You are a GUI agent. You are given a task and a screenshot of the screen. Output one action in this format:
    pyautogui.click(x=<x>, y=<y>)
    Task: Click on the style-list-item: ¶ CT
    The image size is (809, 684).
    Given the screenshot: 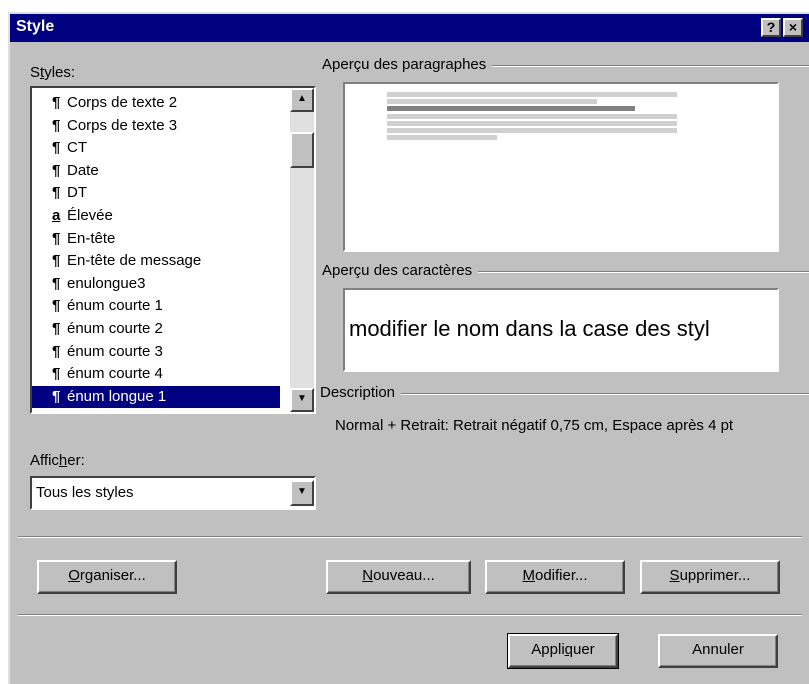 What is the action you would take?
    pyautogui.click(x=156, y=148)
    